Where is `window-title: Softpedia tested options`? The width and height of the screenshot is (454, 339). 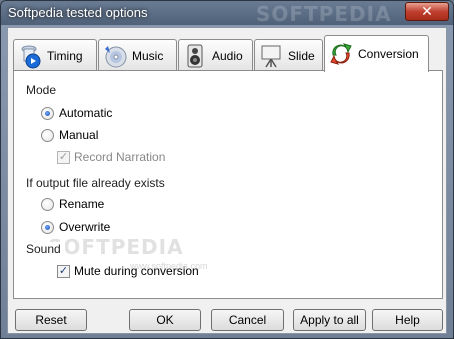
window-title: Softpedia tested options is located at coordinates (78, 12).